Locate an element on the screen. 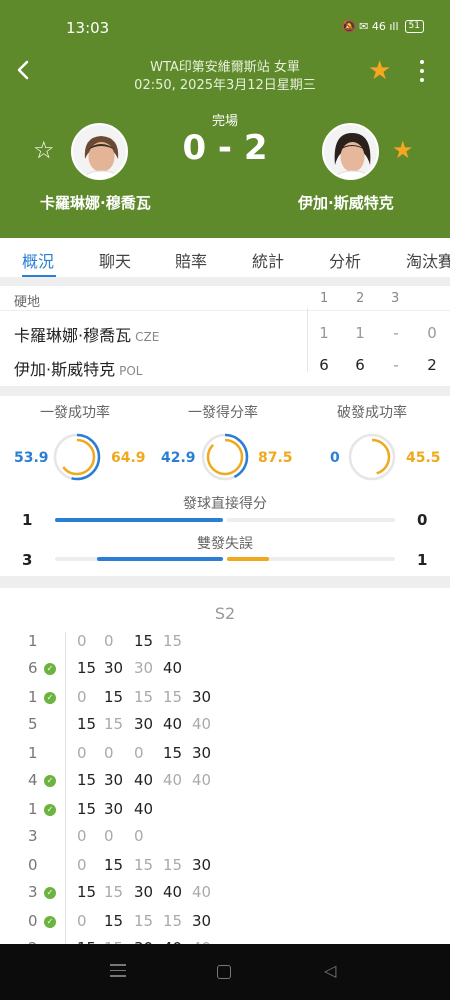 This screenshot has width=450, height=1000. tab-odds: 賠率 is located at coordinates (191, 260).